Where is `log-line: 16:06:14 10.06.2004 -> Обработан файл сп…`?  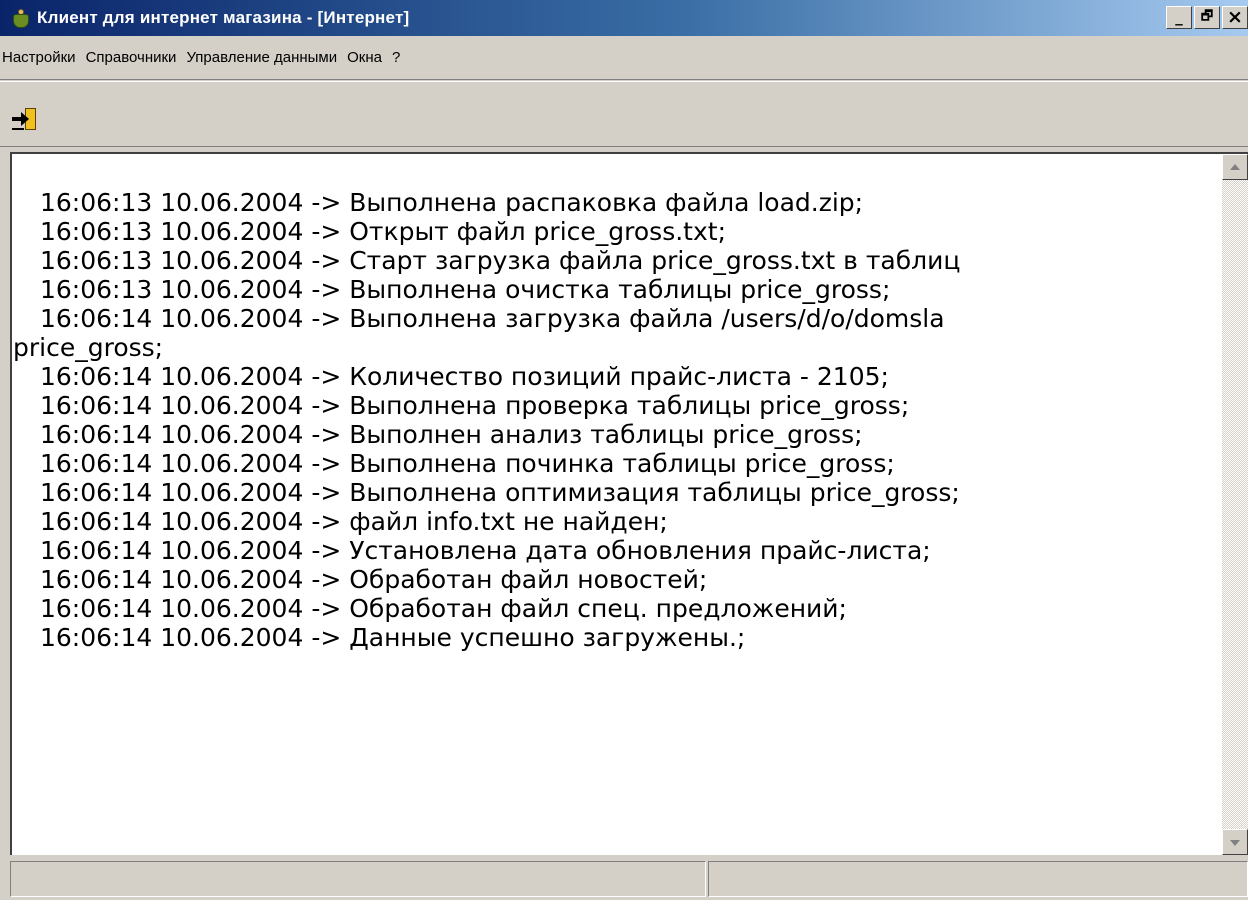
log-line: 16:06:14 10.06.2004 -> Обработан файл сп… is located at coordinates (443, 608).